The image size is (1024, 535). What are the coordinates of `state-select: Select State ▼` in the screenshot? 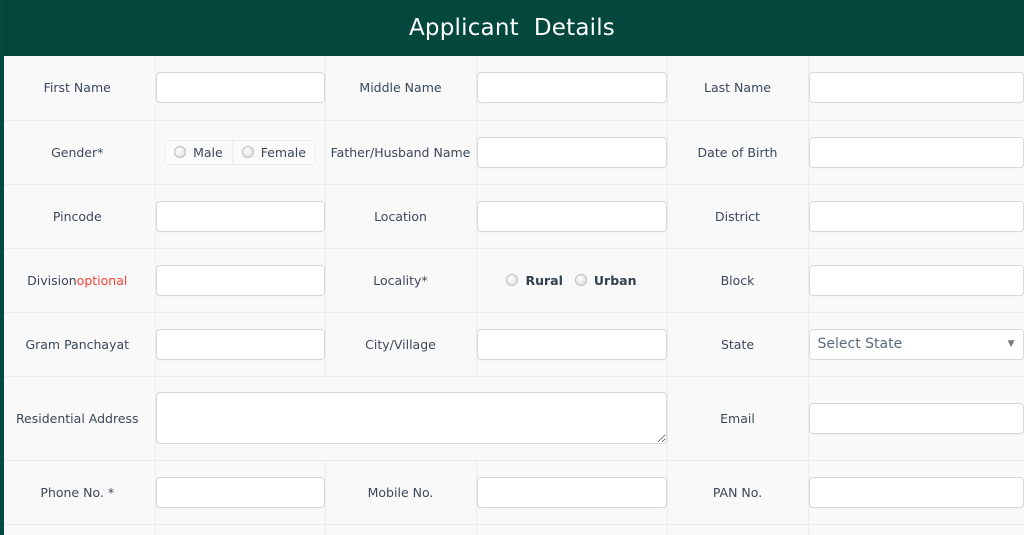 It's located at (916, 344).